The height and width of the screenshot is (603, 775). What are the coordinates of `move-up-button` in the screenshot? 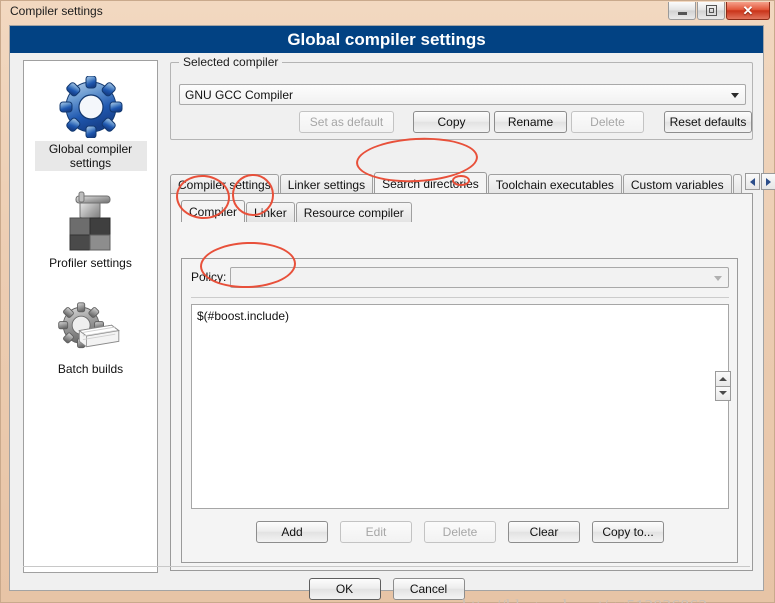 It's located at (723, 379).